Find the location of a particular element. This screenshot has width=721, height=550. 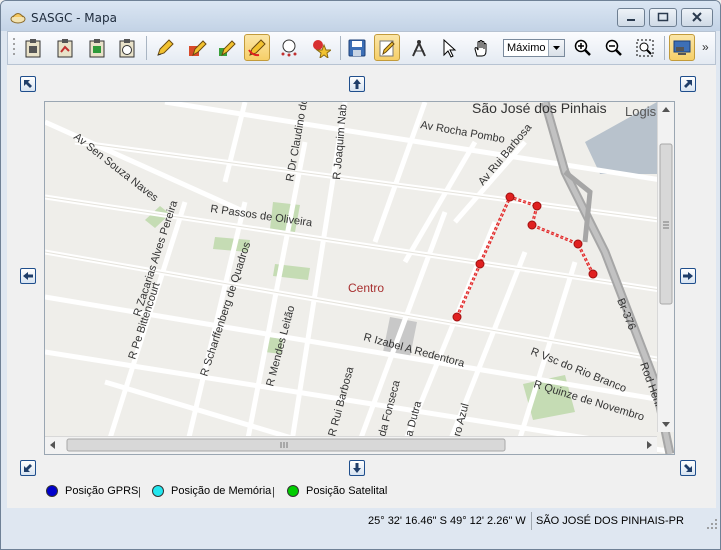

zoom-in-icon is located at coordinates (582, 47).